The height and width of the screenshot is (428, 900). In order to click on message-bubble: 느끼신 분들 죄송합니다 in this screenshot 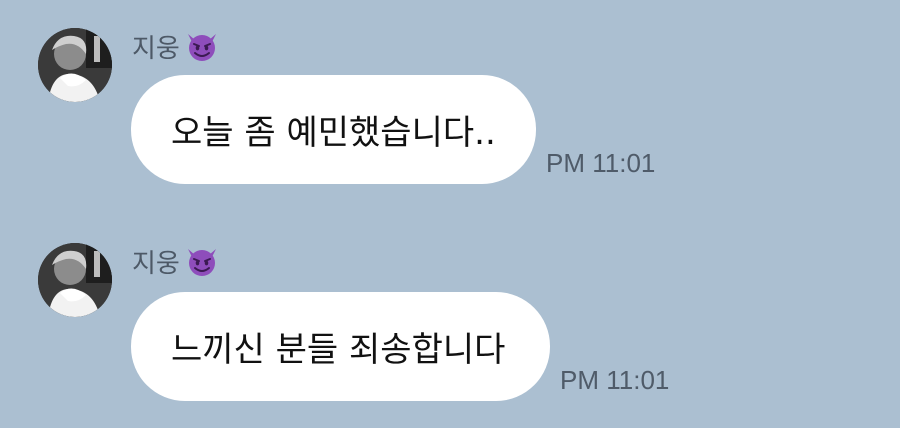, I will do `click(340, 346)`.